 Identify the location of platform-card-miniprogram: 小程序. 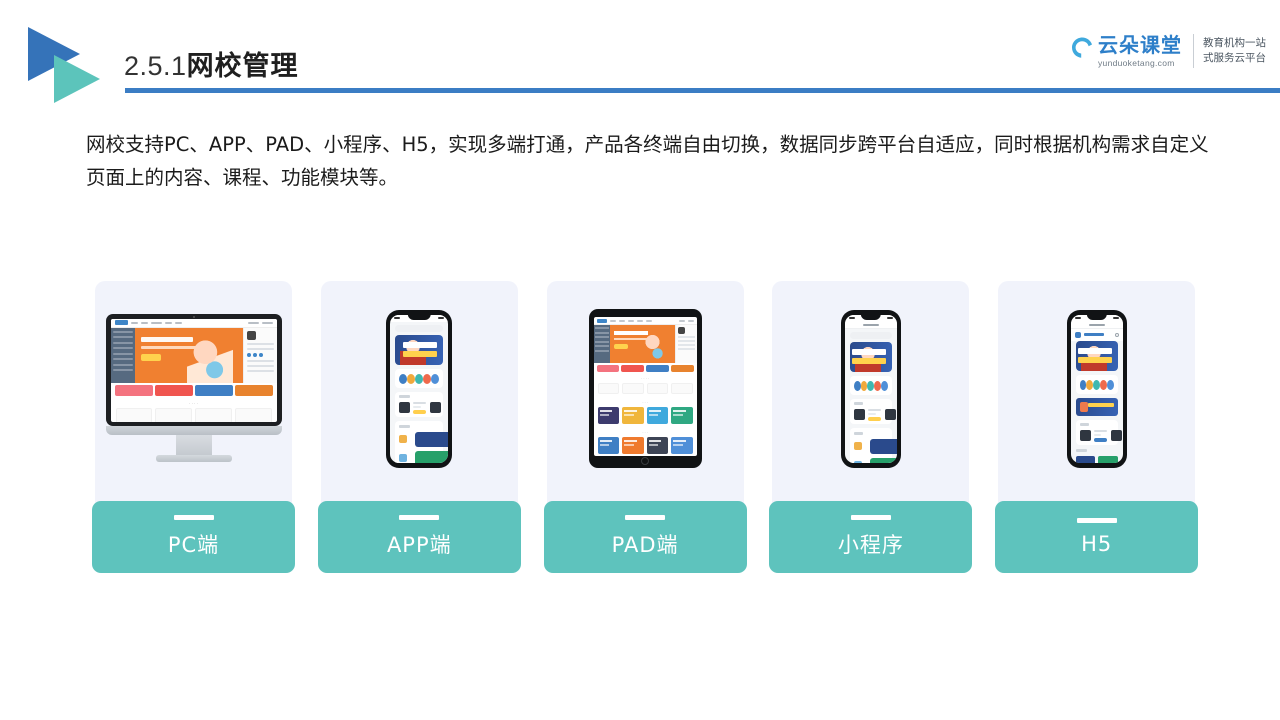
(871, 427).